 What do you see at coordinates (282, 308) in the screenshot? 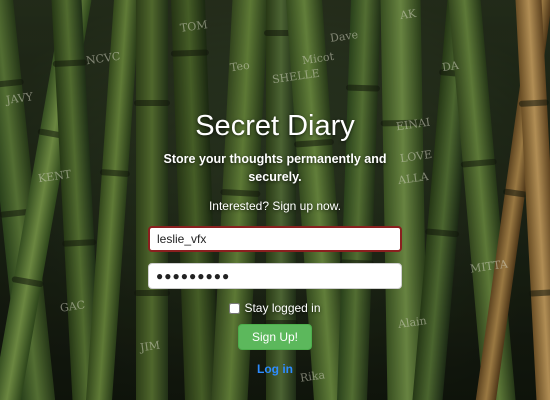
I see `stay-logged-in-label: Stay logged in` at bounding box center [282, 308].